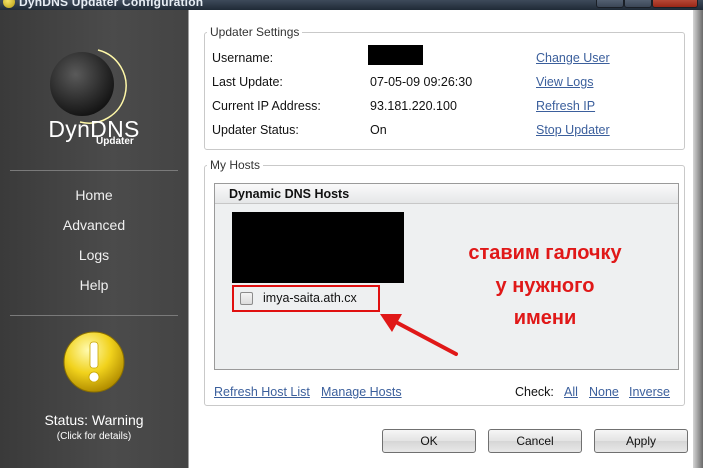 This screenshot has height=468, width=703. I want to click on check-label: Check:, so click(534, 392).